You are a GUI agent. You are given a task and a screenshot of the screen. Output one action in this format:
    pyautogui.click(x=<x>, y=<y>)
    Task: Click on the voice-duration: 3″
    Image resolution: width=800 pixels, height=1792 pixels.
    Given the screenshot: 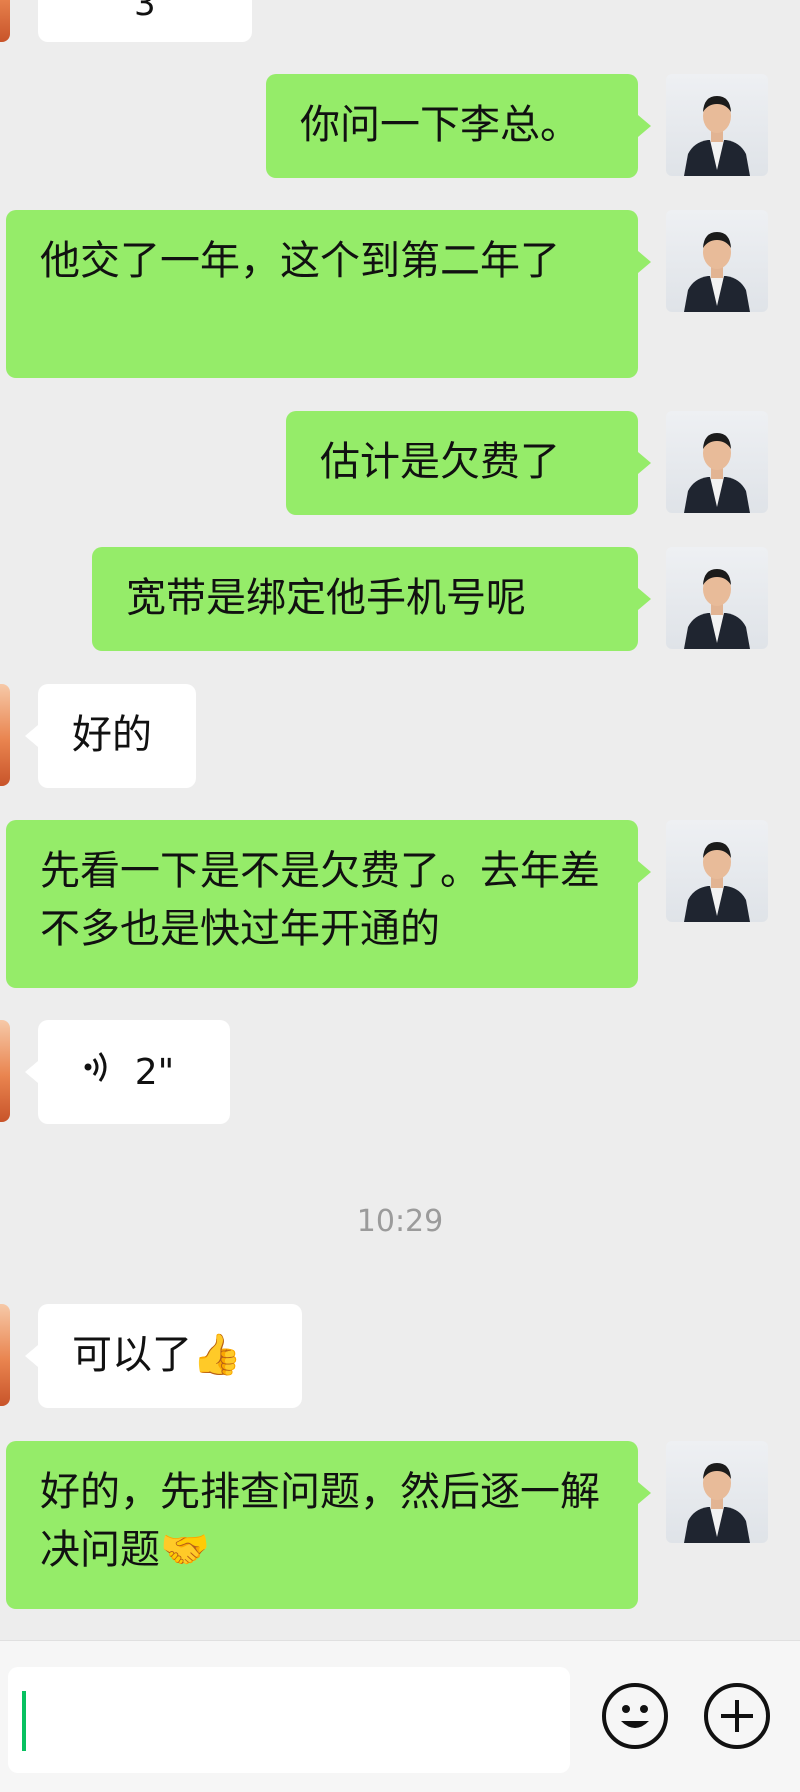 What is the action you would take?
    pyautogui.click(x=151, y=12)
    